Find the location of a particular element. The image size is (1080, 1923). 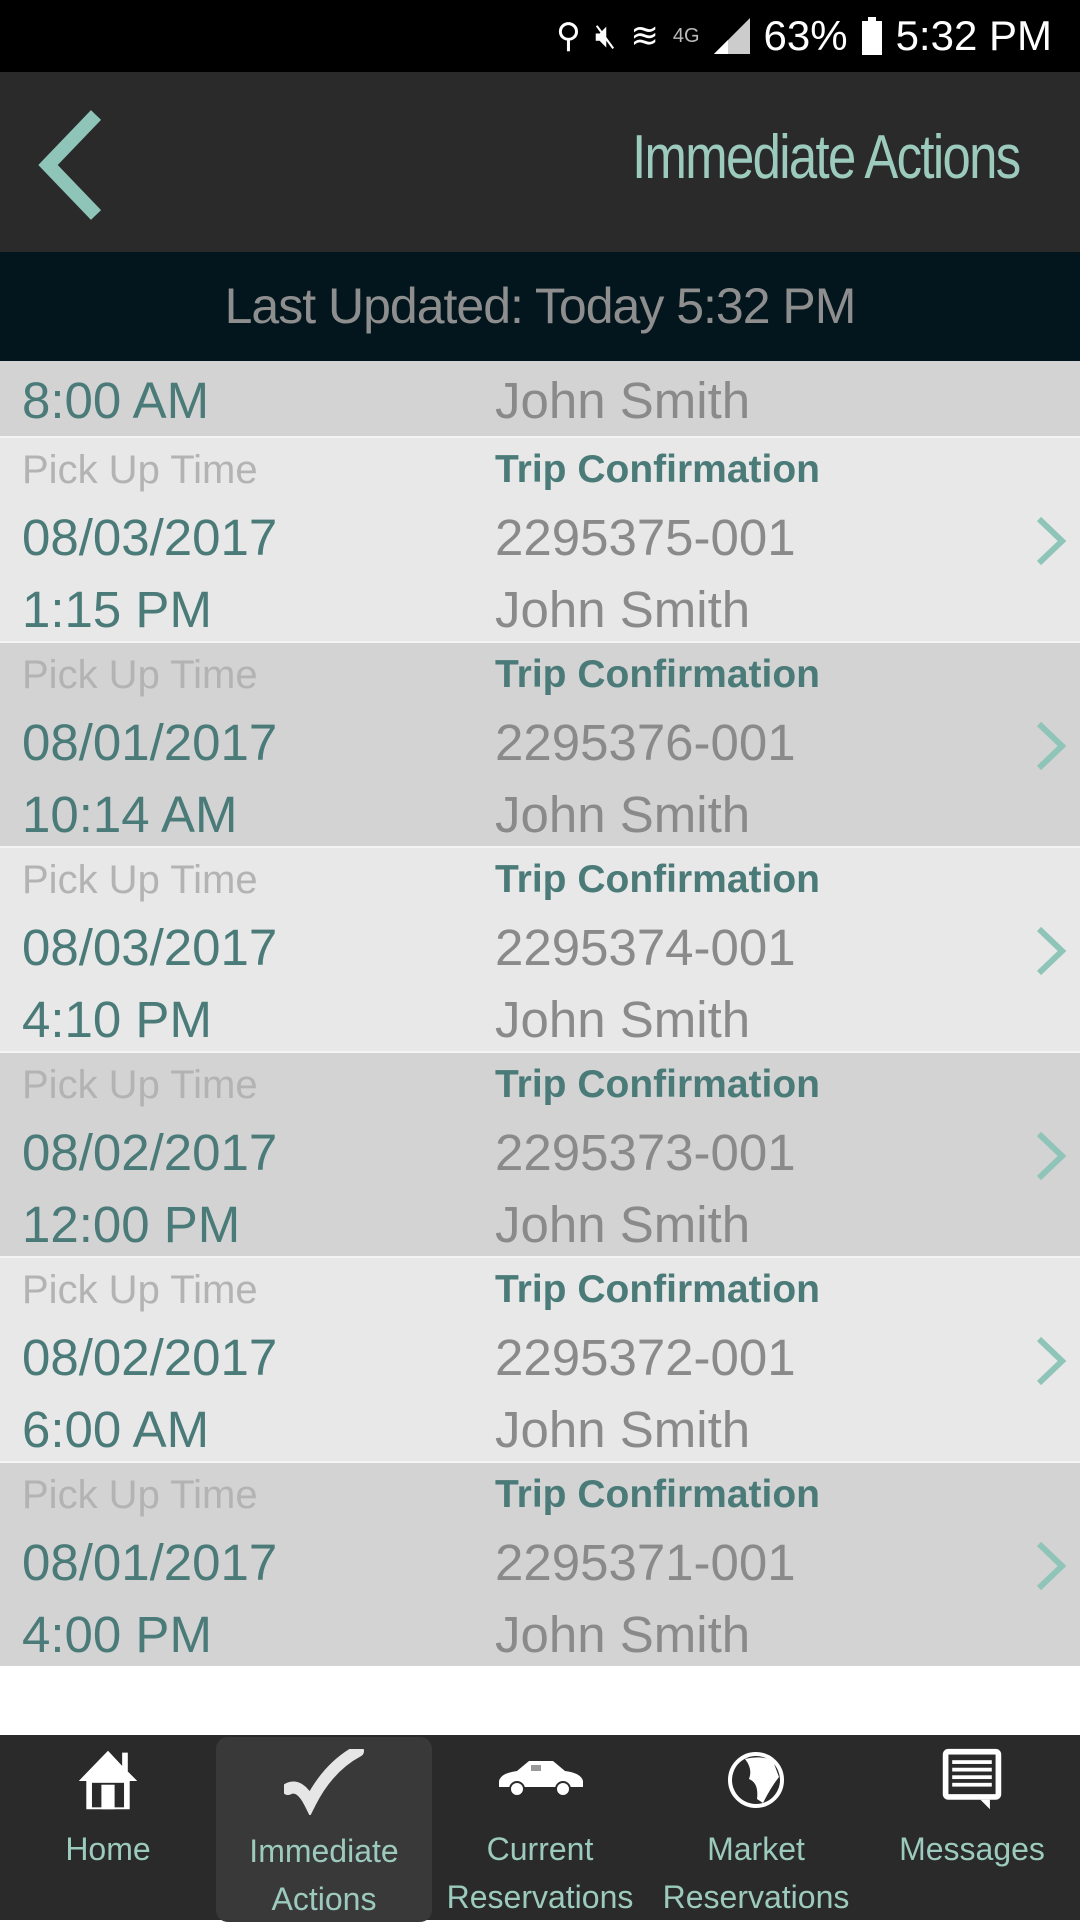

nav-tab-current: Current Reservations is located at coordinates (540, 1827).